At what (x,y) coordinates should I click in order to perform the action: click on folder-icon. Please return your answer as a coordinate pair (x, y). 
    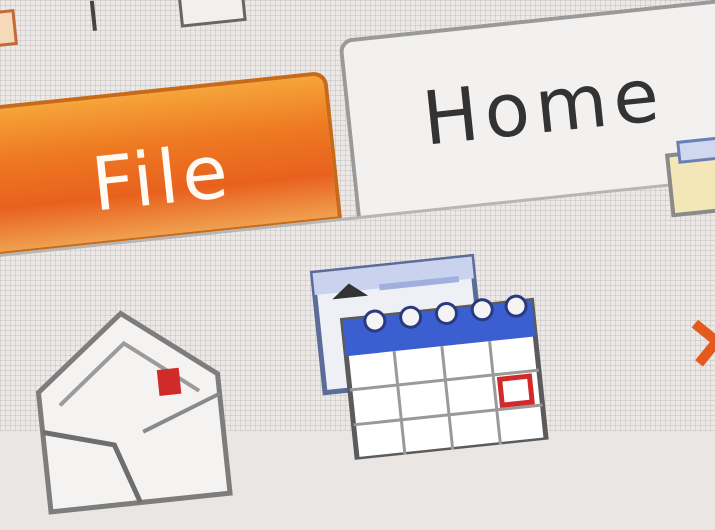
    Looking at the image, I should click on (685, 177).